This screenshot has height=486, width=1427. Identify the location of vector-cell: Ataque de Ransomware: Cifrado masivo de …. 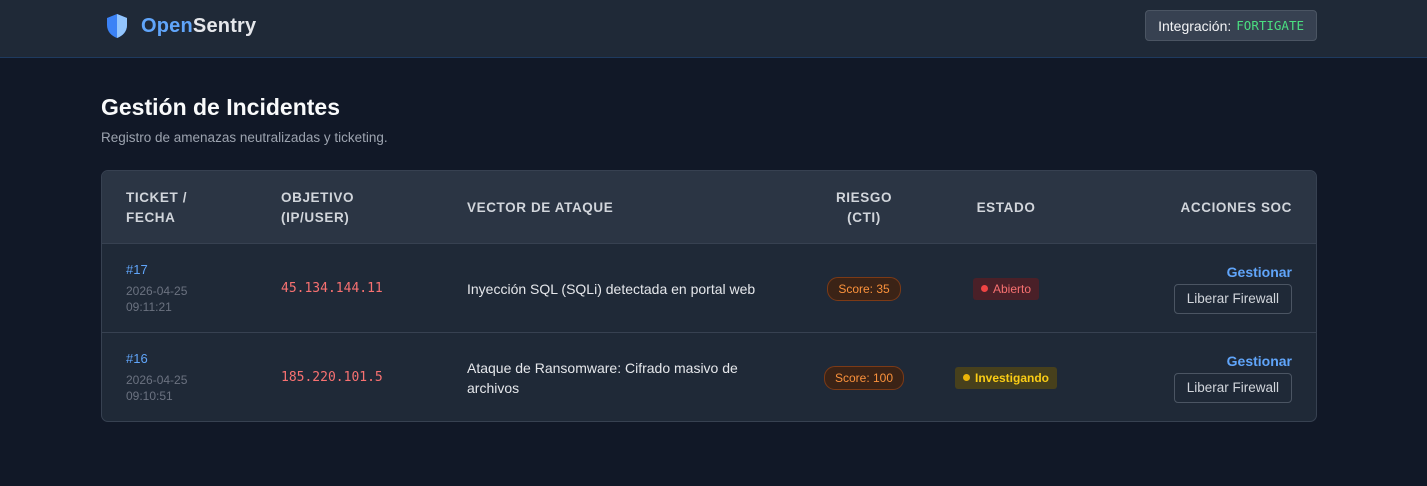
(617, 377).